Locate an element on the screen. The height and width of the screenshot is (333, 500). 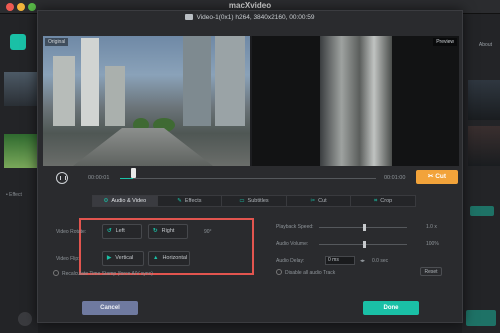
tab-audio-video: ⚙ Audio & Video is located at coordinates (125, 201).